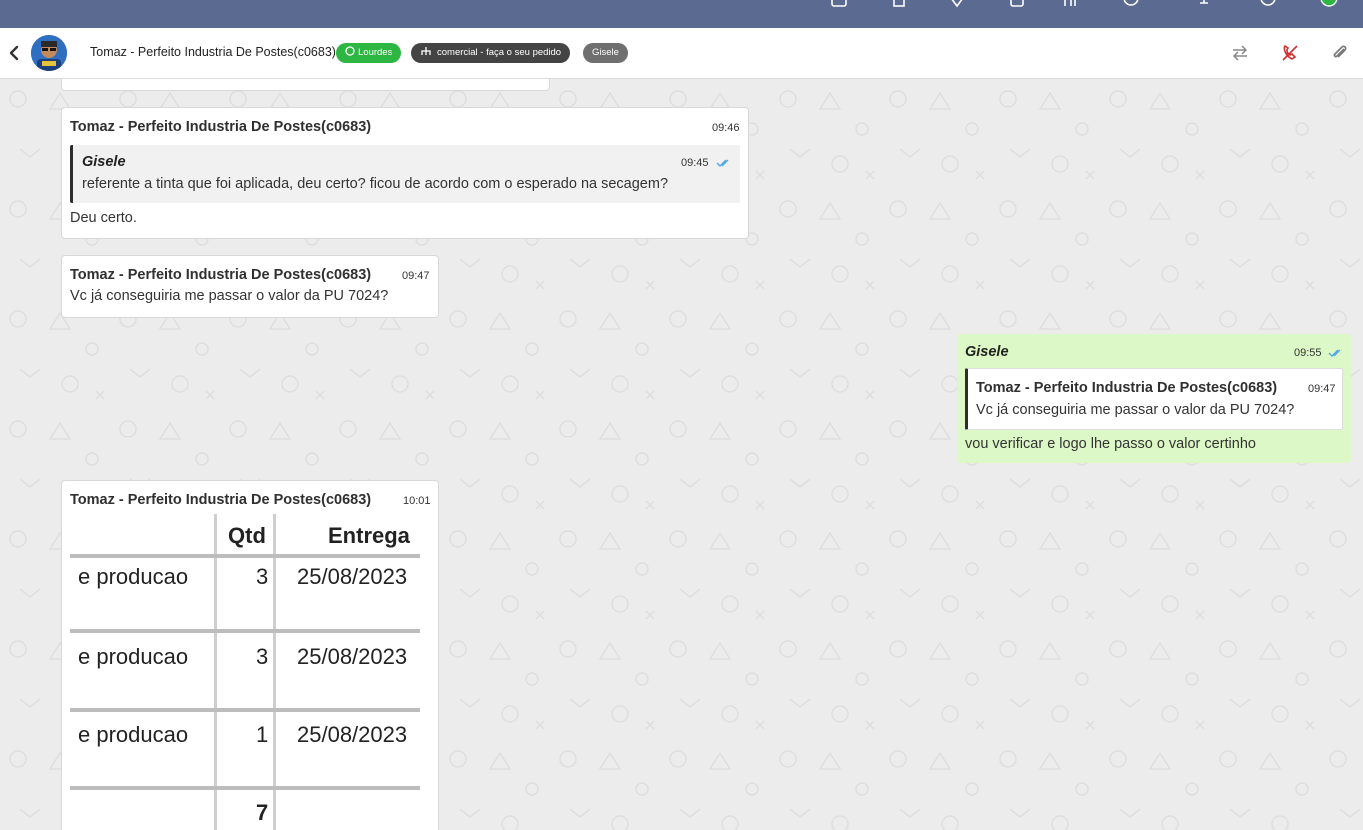  What do you see at coordinates (726, 128) in the screenshot?
I see `message-time: 09:46` at bounding box center [726, 128].